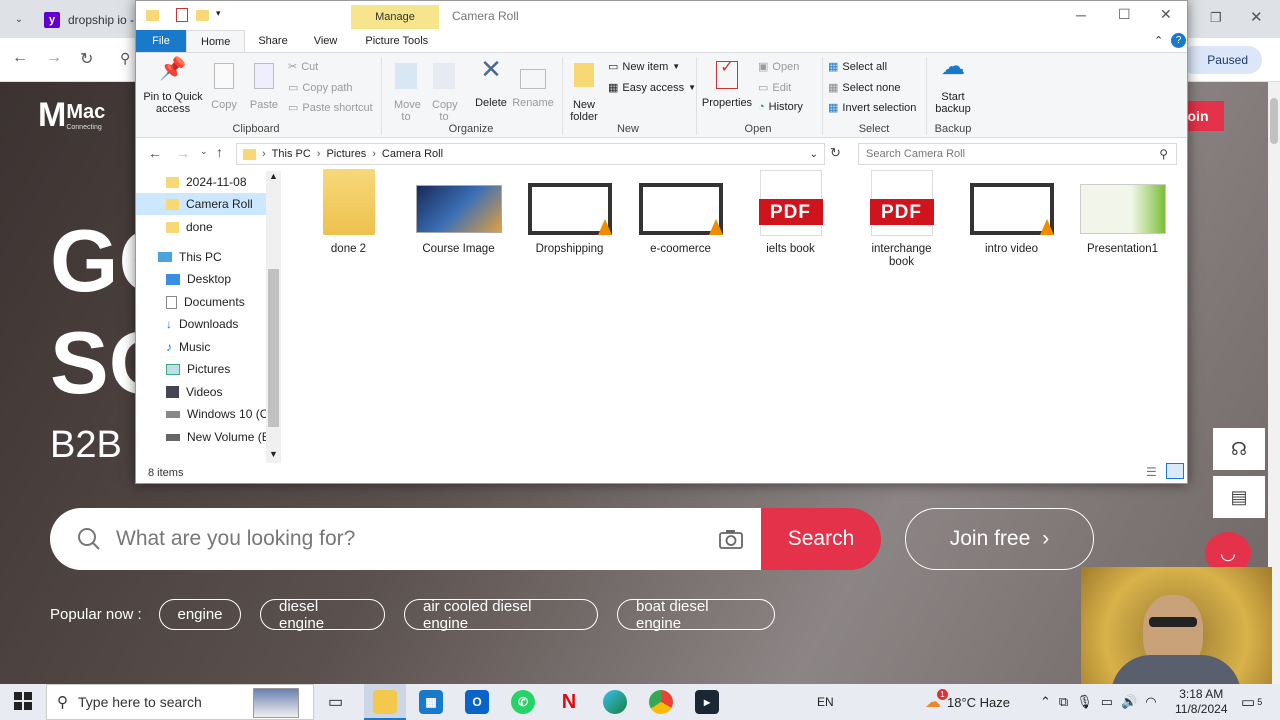 This screenshot has width=1280, height=720. Describe the element at coordinates (189, 227) in the screenshot. I see `nav-item-done: done` at that location.